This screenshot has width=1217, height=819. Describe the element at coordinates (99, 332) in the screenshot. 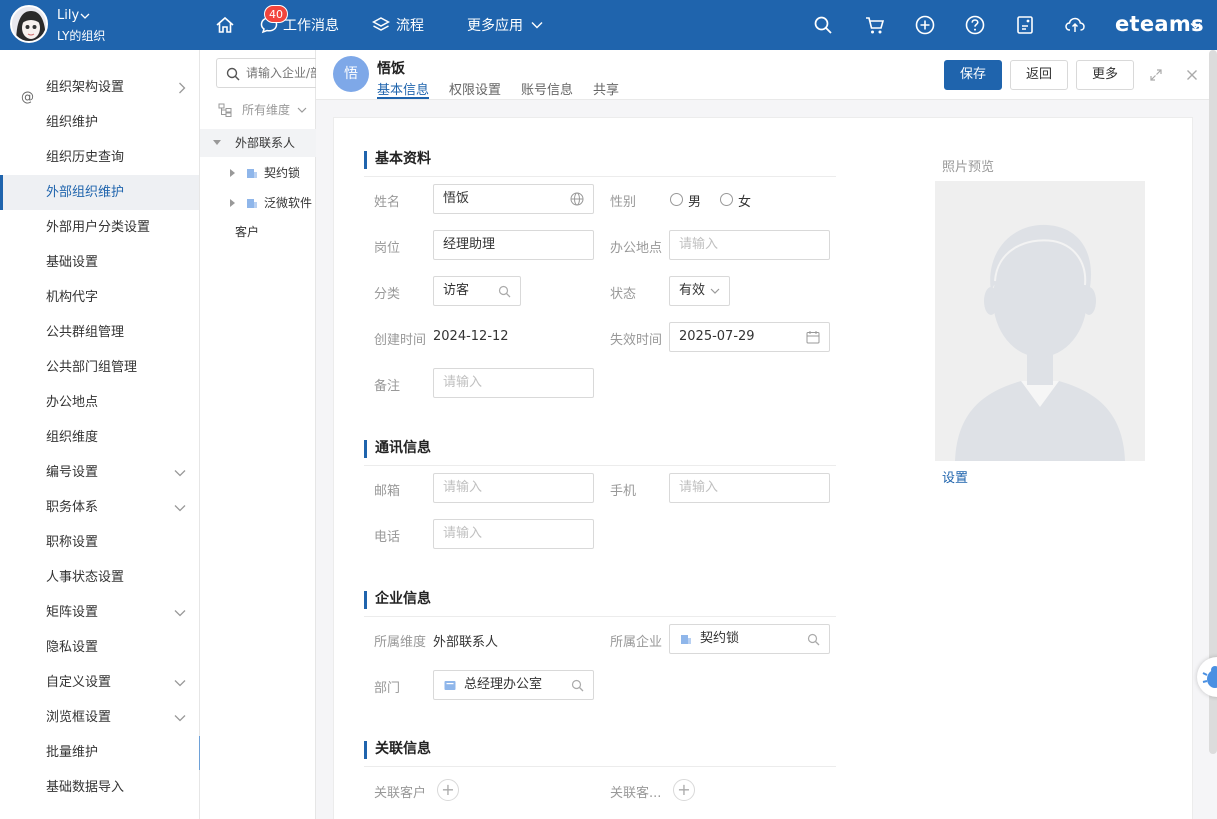

I see `sidebar-item-public-groups: 公共群组管理` at that location.